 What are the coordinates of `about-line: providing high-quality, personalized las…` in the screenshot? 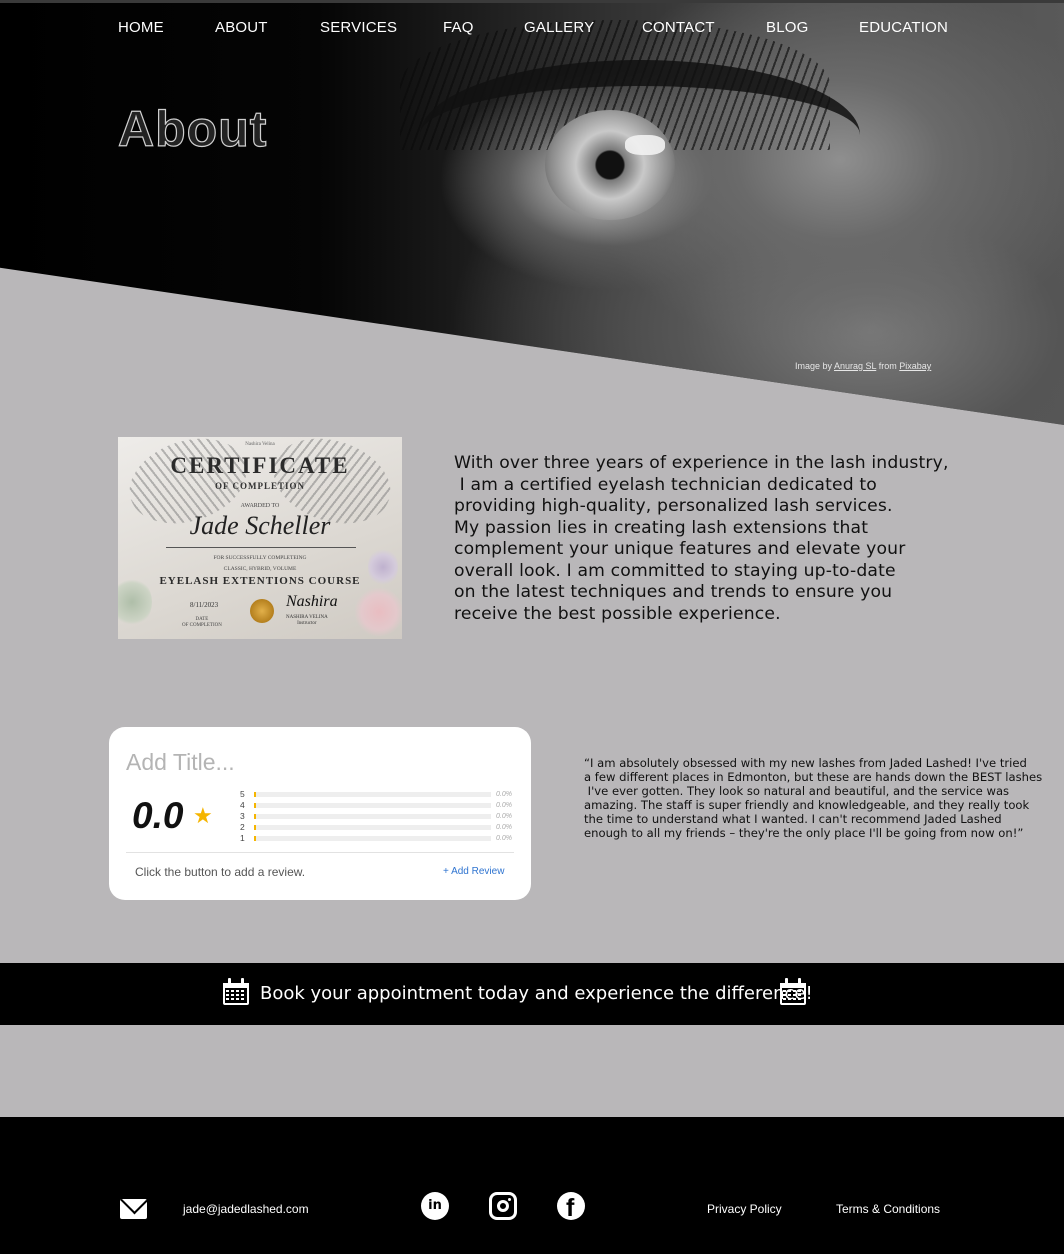 It's located at (673, 506).